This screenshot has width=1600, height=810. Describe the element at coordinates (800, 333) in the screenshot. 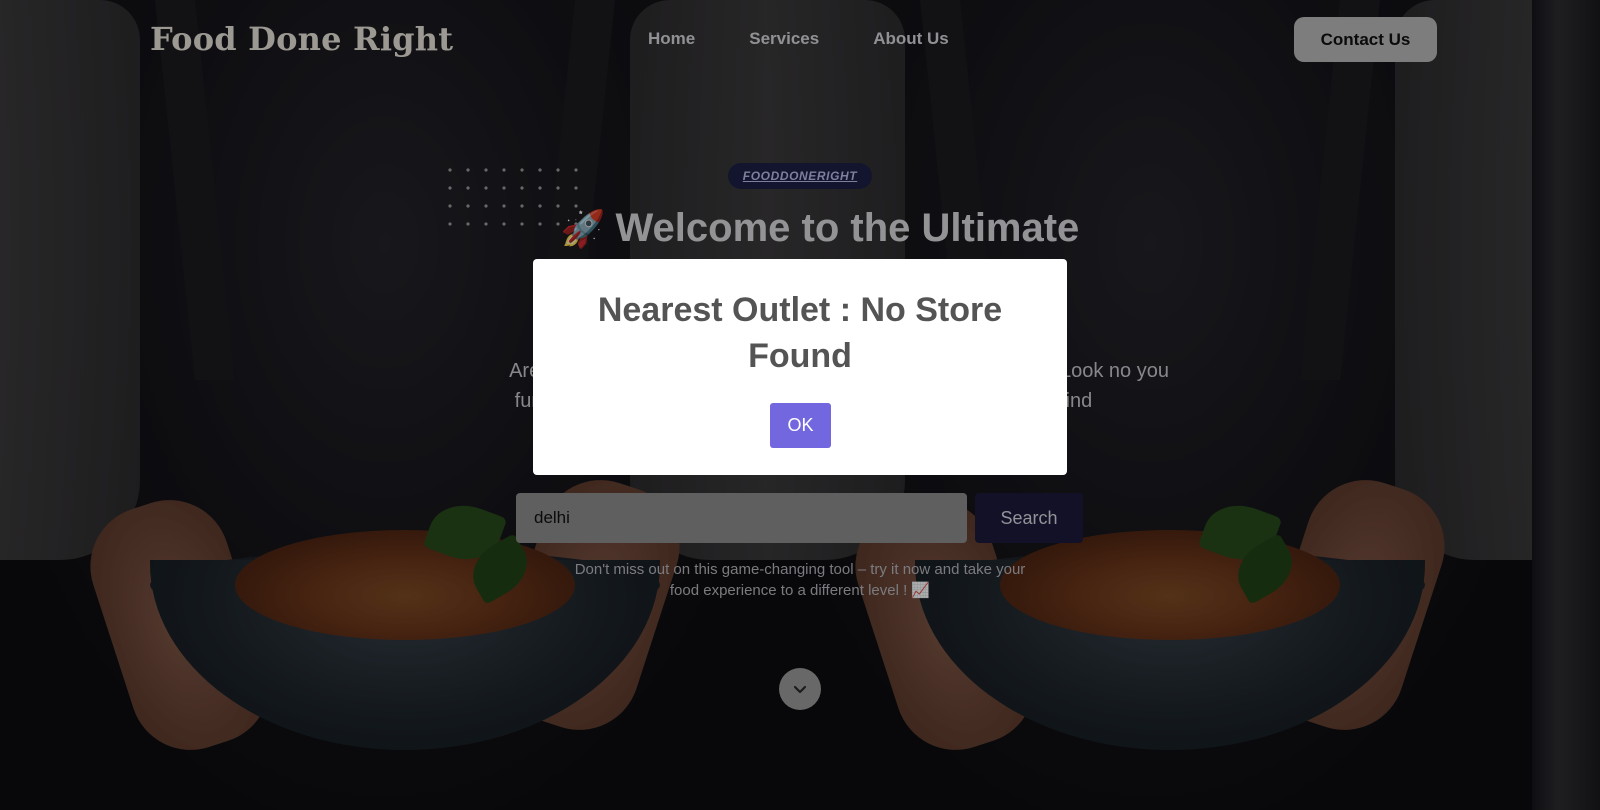

I see `alert-title: Nearest Outlet : No Store Found` at that location.